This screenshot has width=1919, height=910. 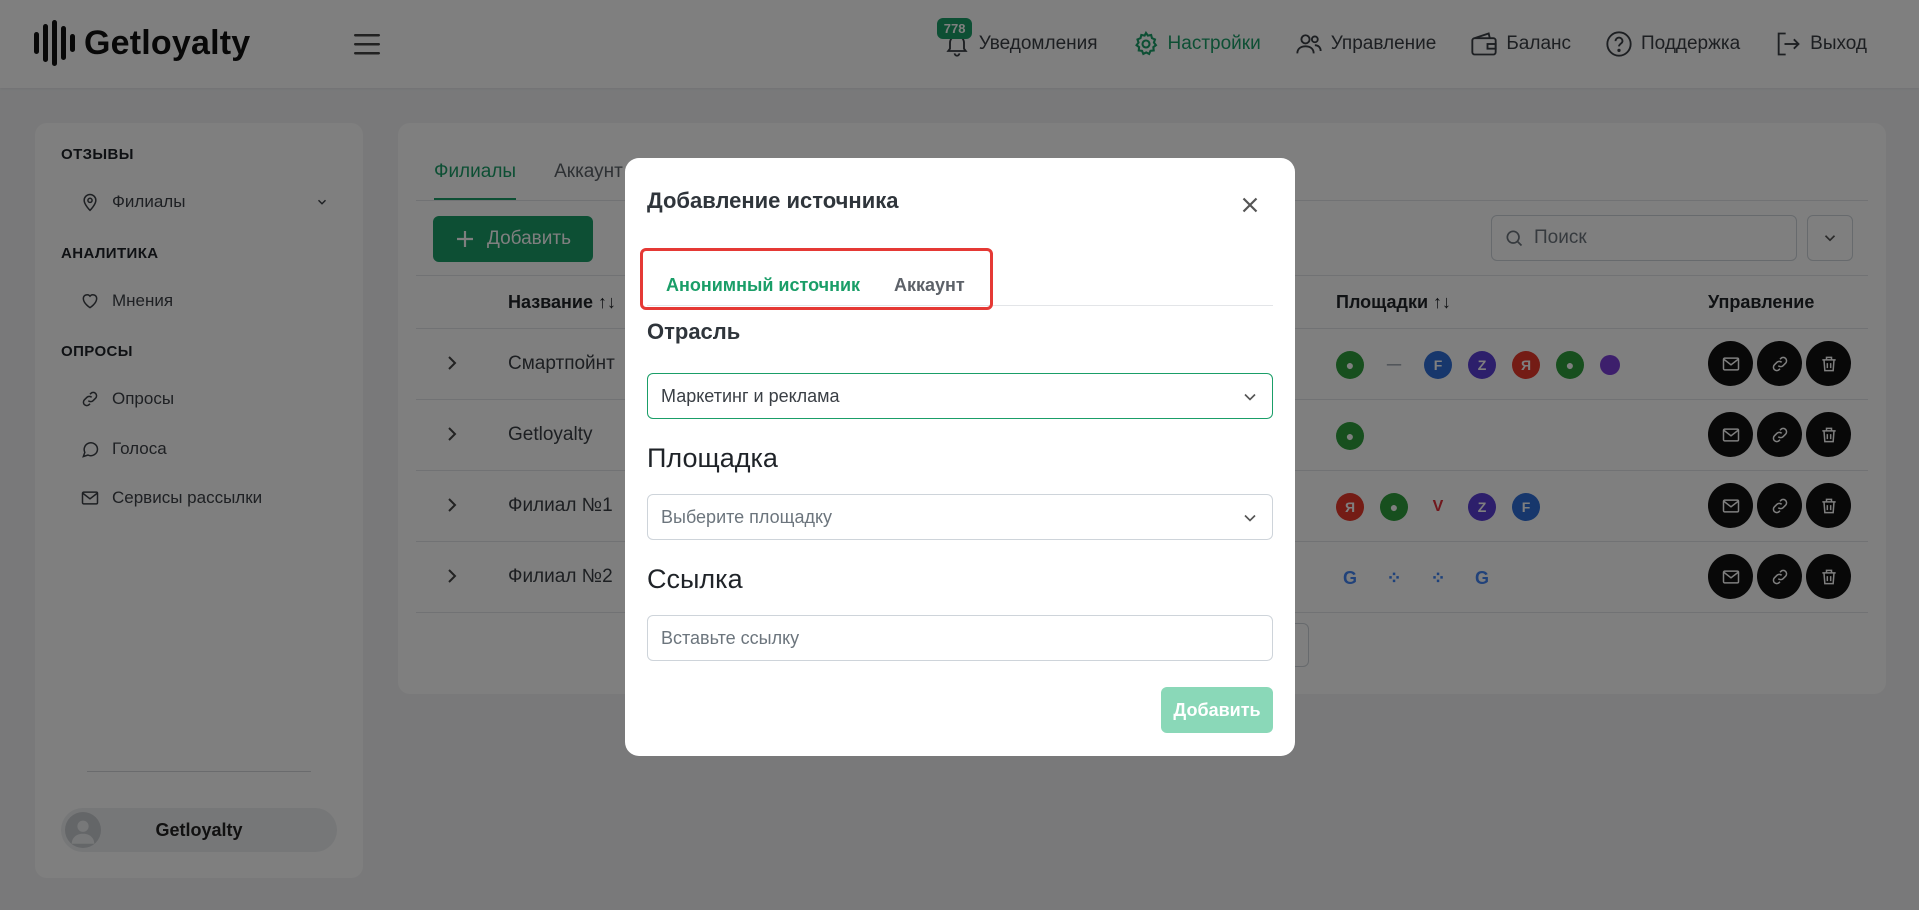 What do you see at coordinates (695, 579) in the screenshot?
I see `link-label: Ссылка` at bounding box center [695, 579].